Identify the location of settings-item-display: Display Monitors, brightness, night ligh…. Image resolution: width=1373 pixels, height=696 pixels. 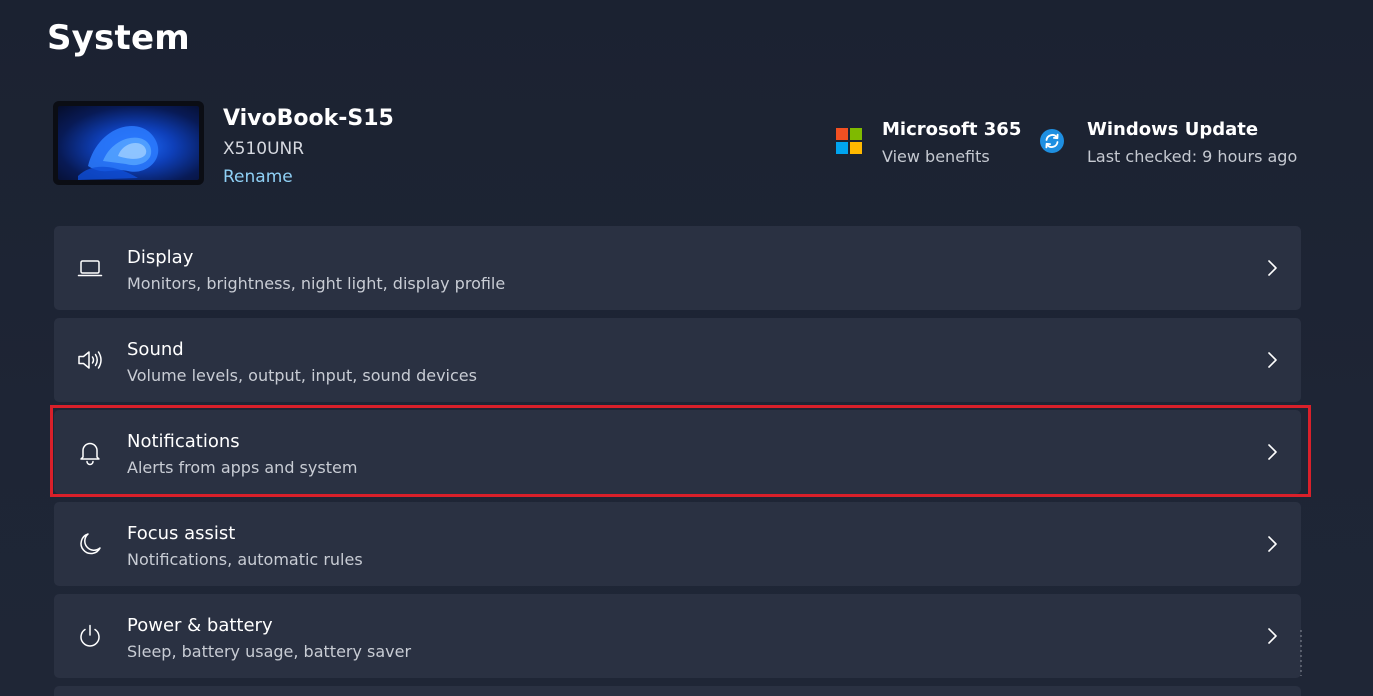
(677, 268).